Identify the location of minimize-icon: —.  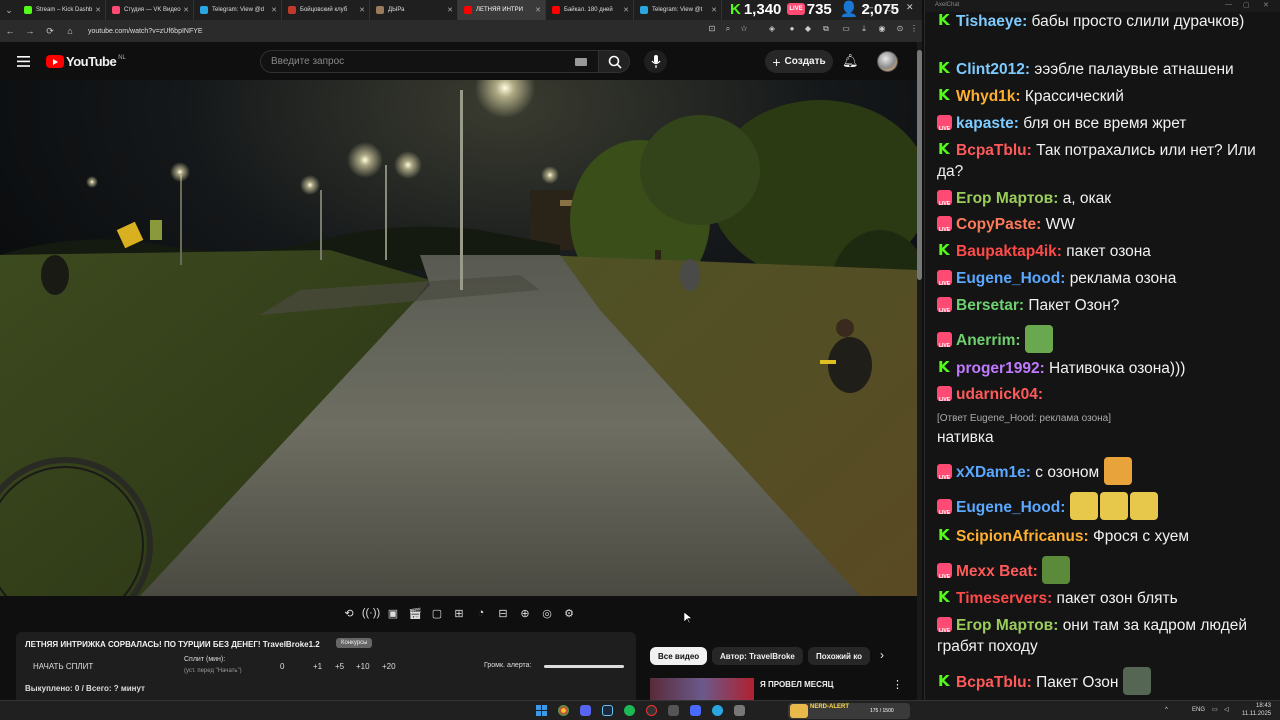
(868, 7).